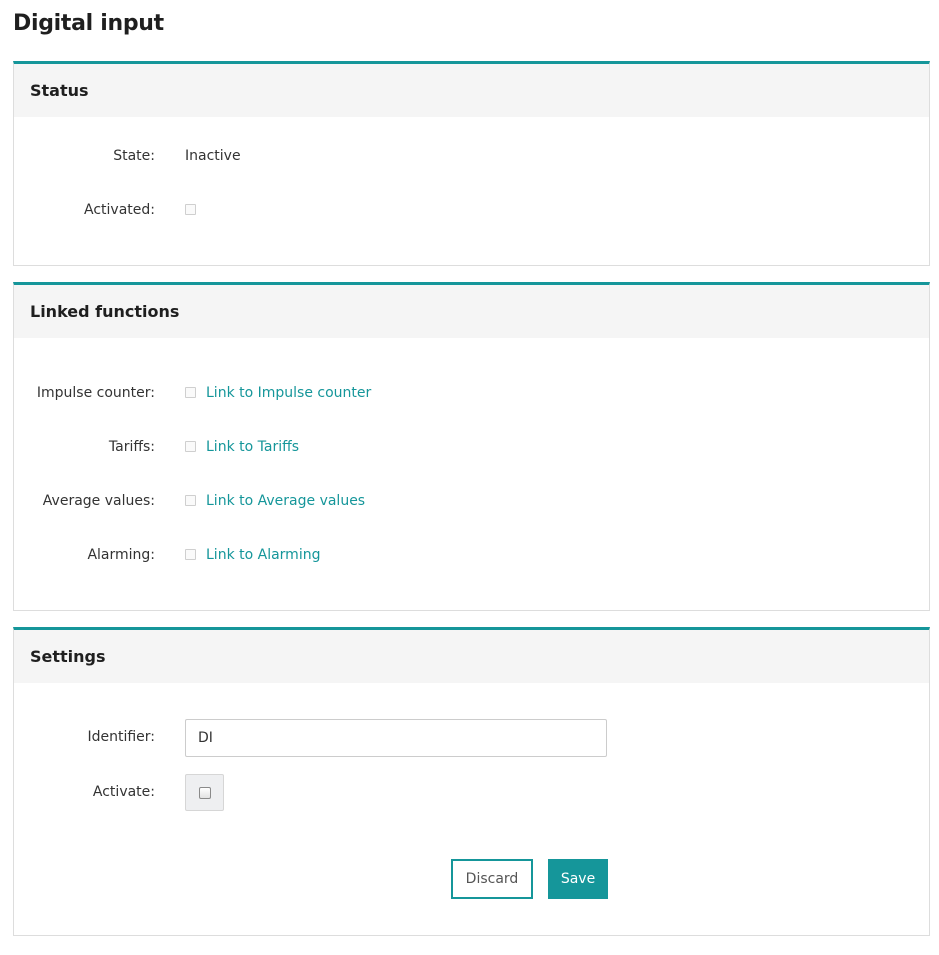 The width and height of the screenshot is (939, 955). I want to click on impulse-counter-label: Impulse counter:, so click(95, 393).